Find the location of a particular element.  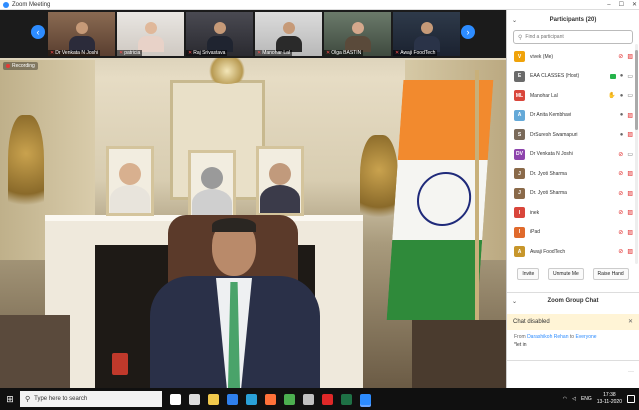

participant-row: DV Dr Venkata N Joshi ⊘ ▭ is located at coordinates (573, 155).